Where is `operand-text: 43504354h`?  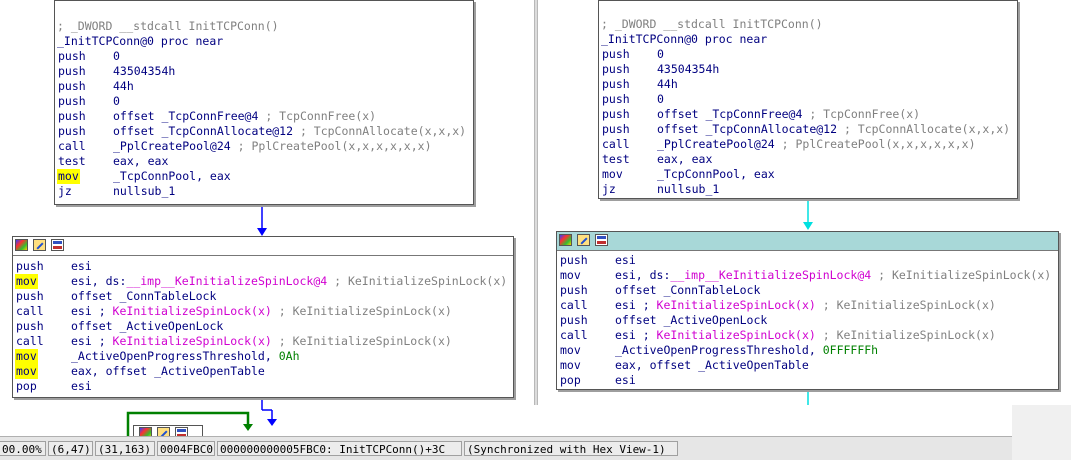
operand-text: 43504354h is located at coordinates (688, 69).